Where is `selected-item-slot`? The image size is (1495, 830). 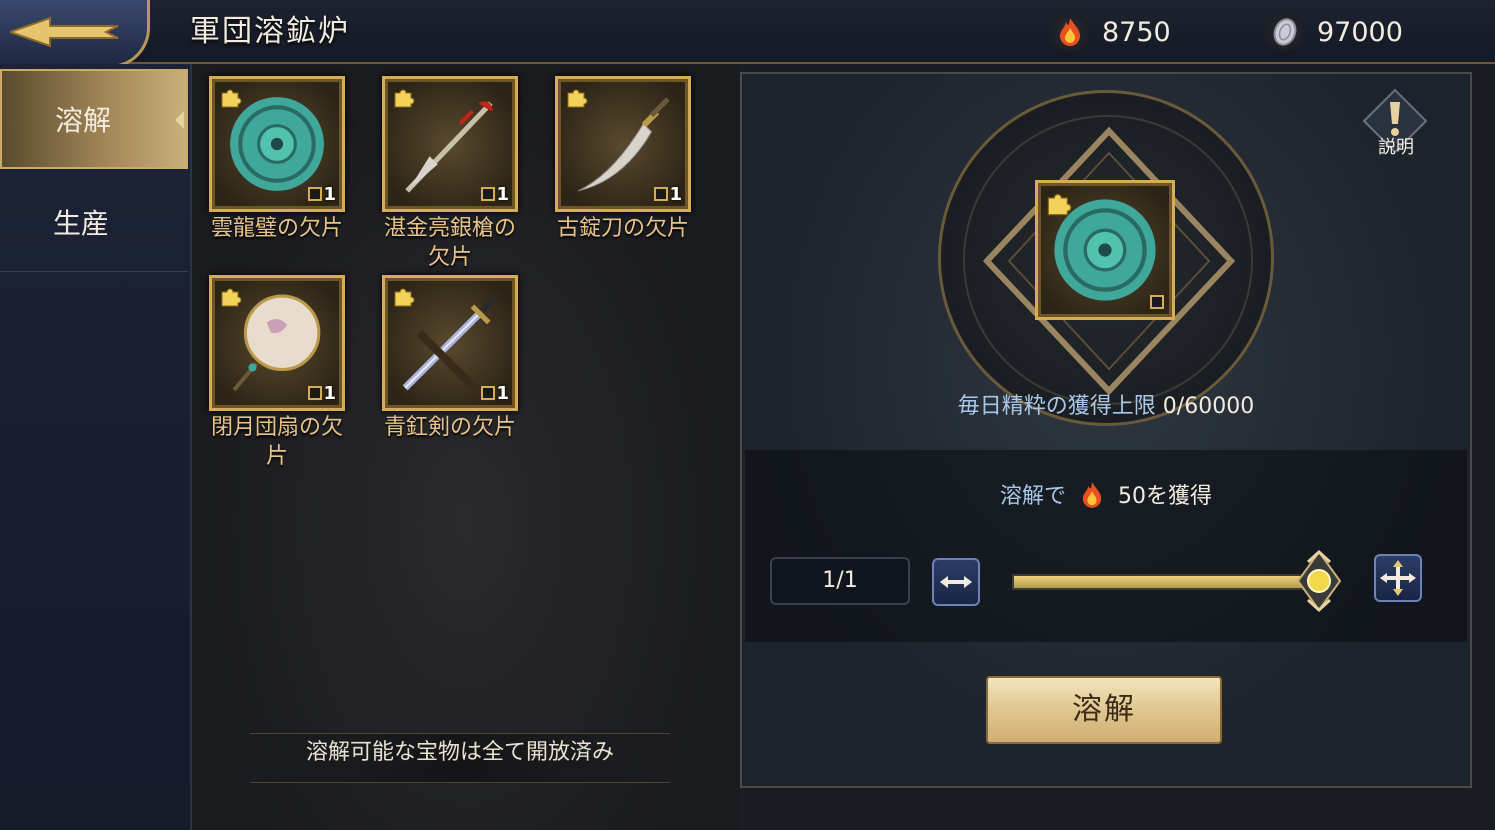 selected-item-slot is located at coordinates (1105, 250).